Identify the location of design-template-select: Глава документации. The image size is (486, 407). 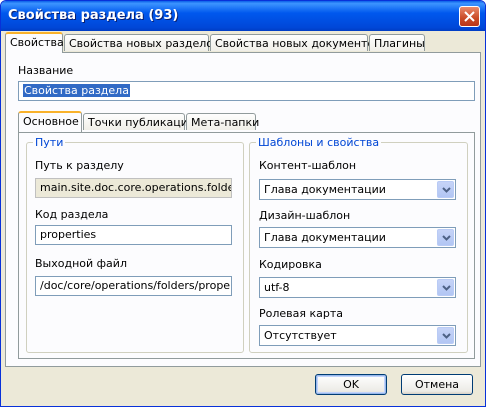
(357, 237).